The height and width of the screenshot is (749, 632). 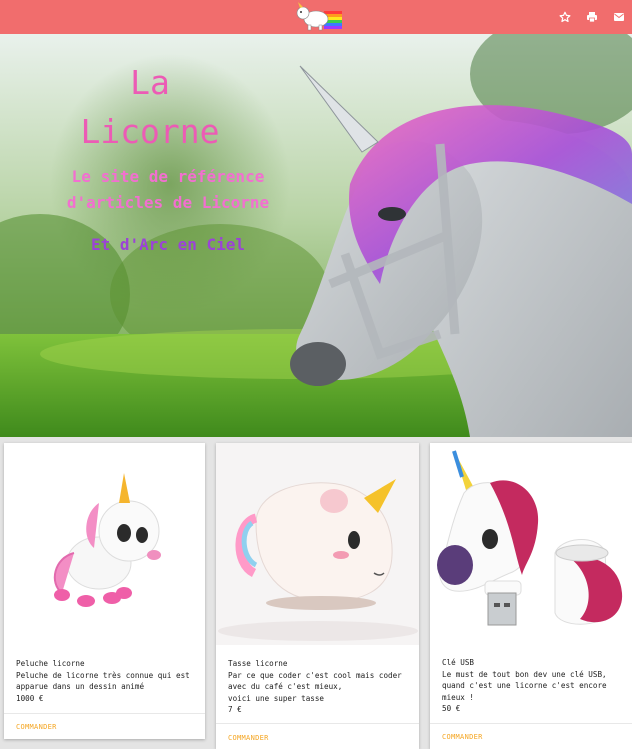 I want to click on product-price: 7 €, so click(x=235, y=709).